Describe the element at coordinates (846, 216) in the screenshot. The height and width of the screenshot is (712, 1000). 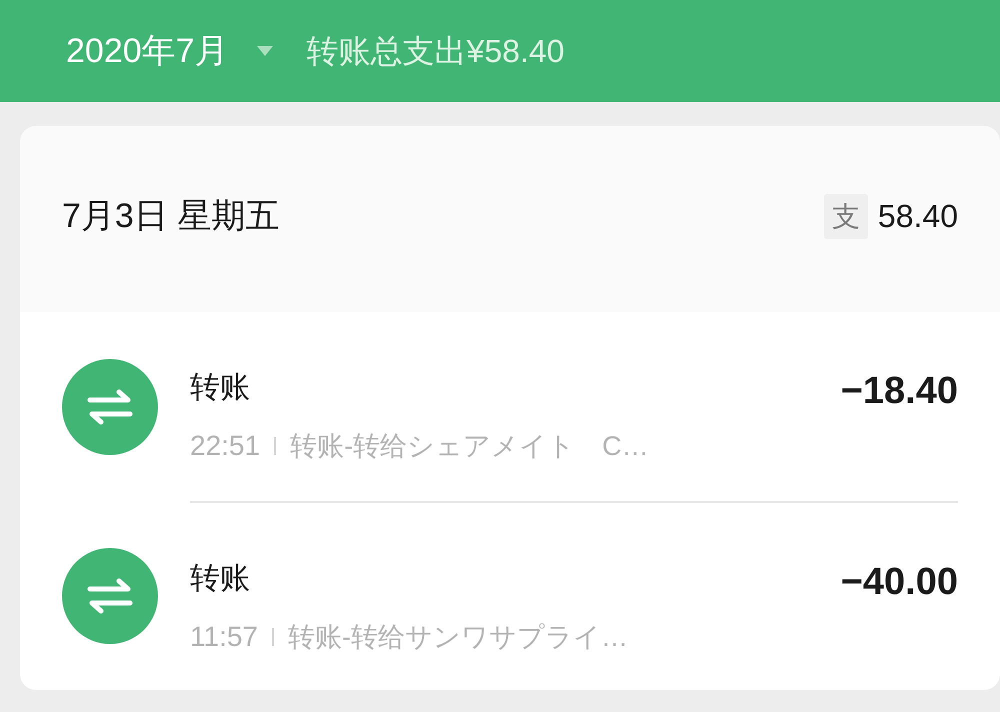
I see `expense-tag: 支` at that location.